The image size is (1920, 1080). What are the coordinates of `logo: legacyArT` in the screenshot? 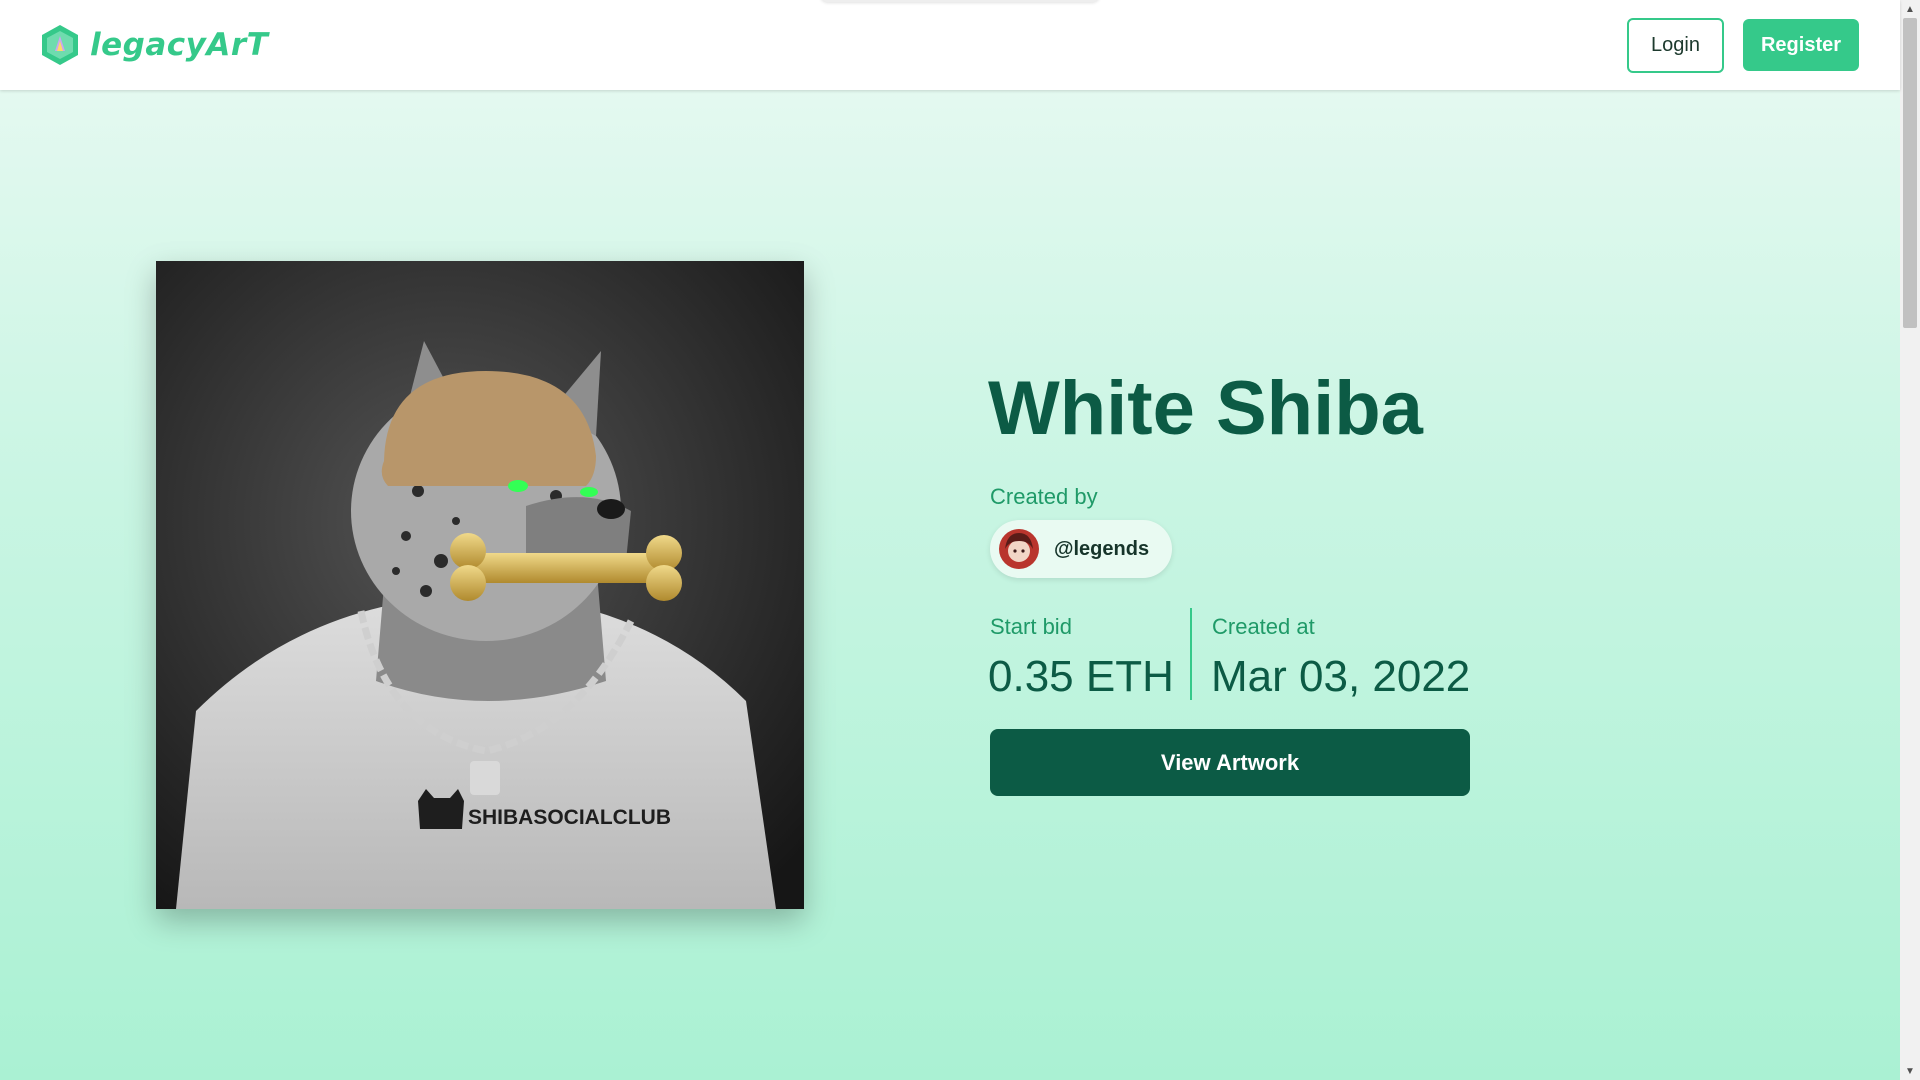 It's located at (153, 45).